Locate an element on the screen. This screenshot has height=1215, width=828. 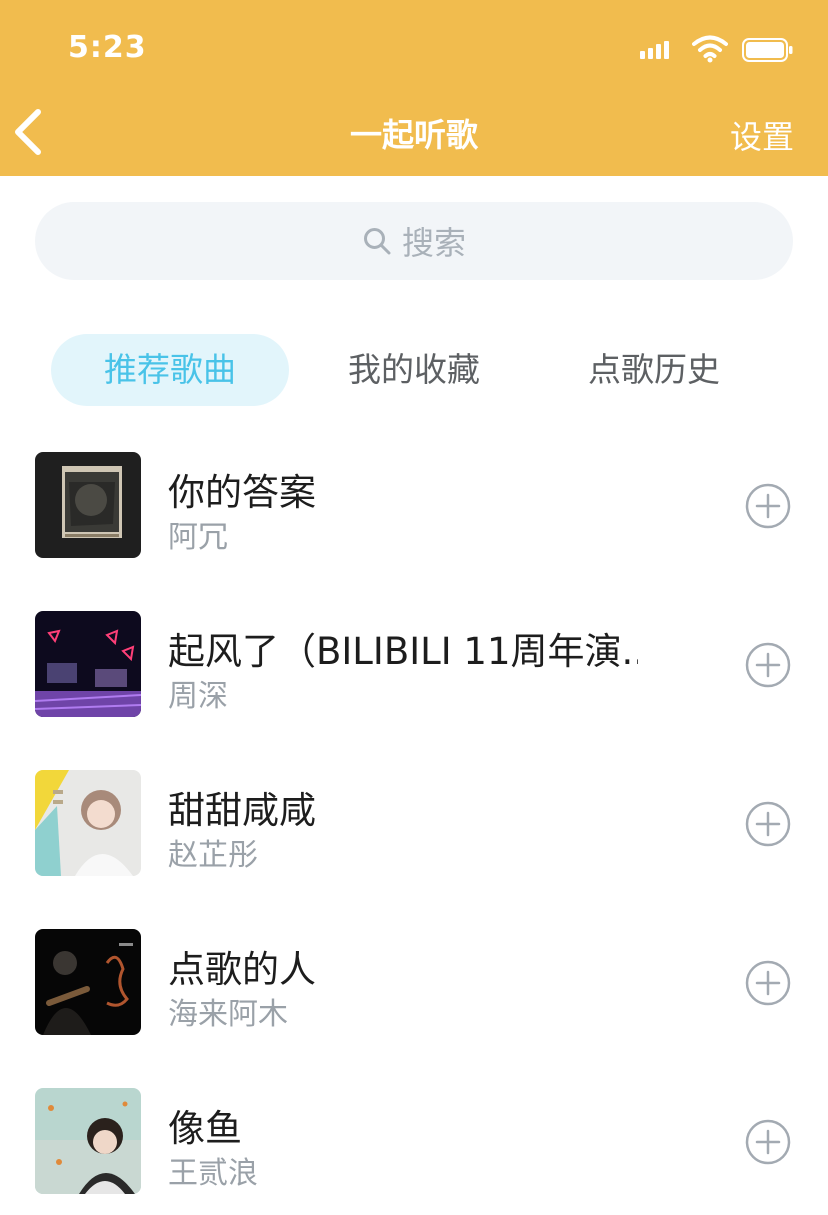
tab-recommended-songs: 推荐歌曲 is located at coordinates (170, 370).